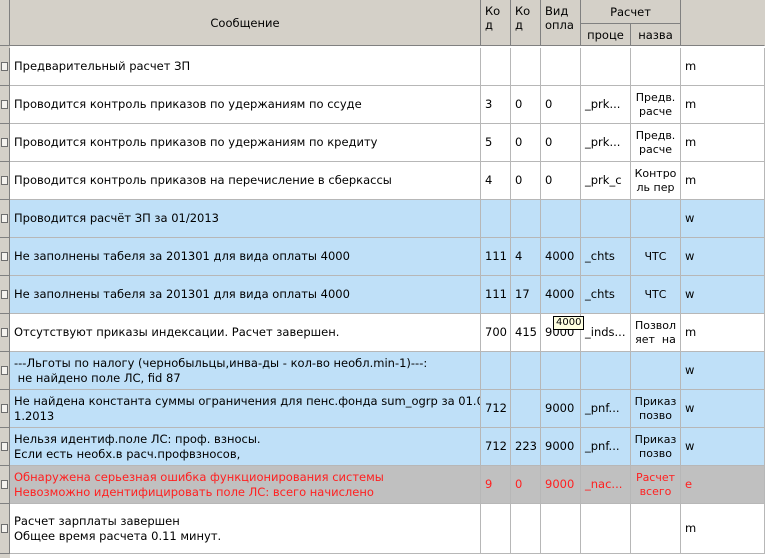 The width and height of the screenshot is (765, 558). Describe the element at coordinates (656, 295) in the screenshot. I see `cell-name: ЧТС` at that location.